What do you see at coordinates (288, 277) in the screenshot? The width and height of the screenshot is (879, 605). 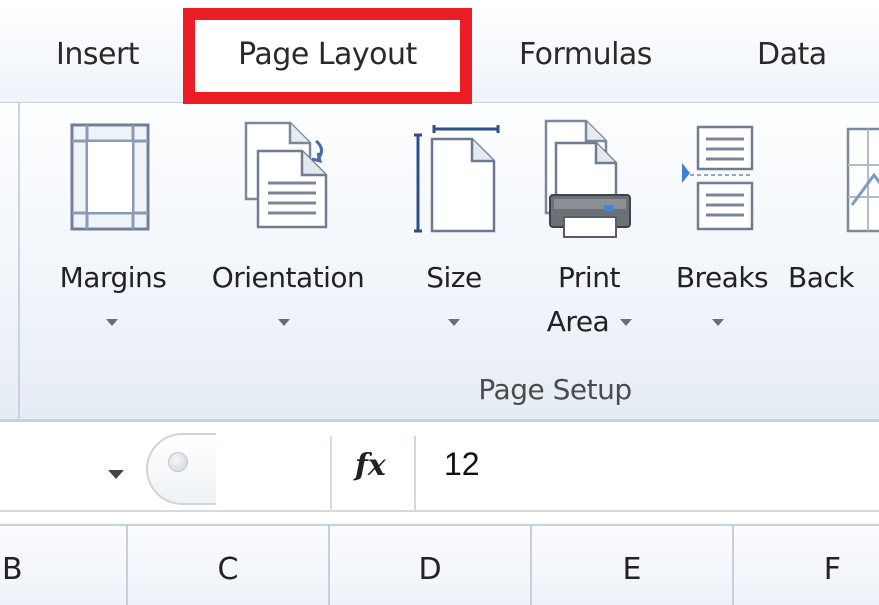 I see `orientation-label: Orientation` at bounding box center [288, 277].